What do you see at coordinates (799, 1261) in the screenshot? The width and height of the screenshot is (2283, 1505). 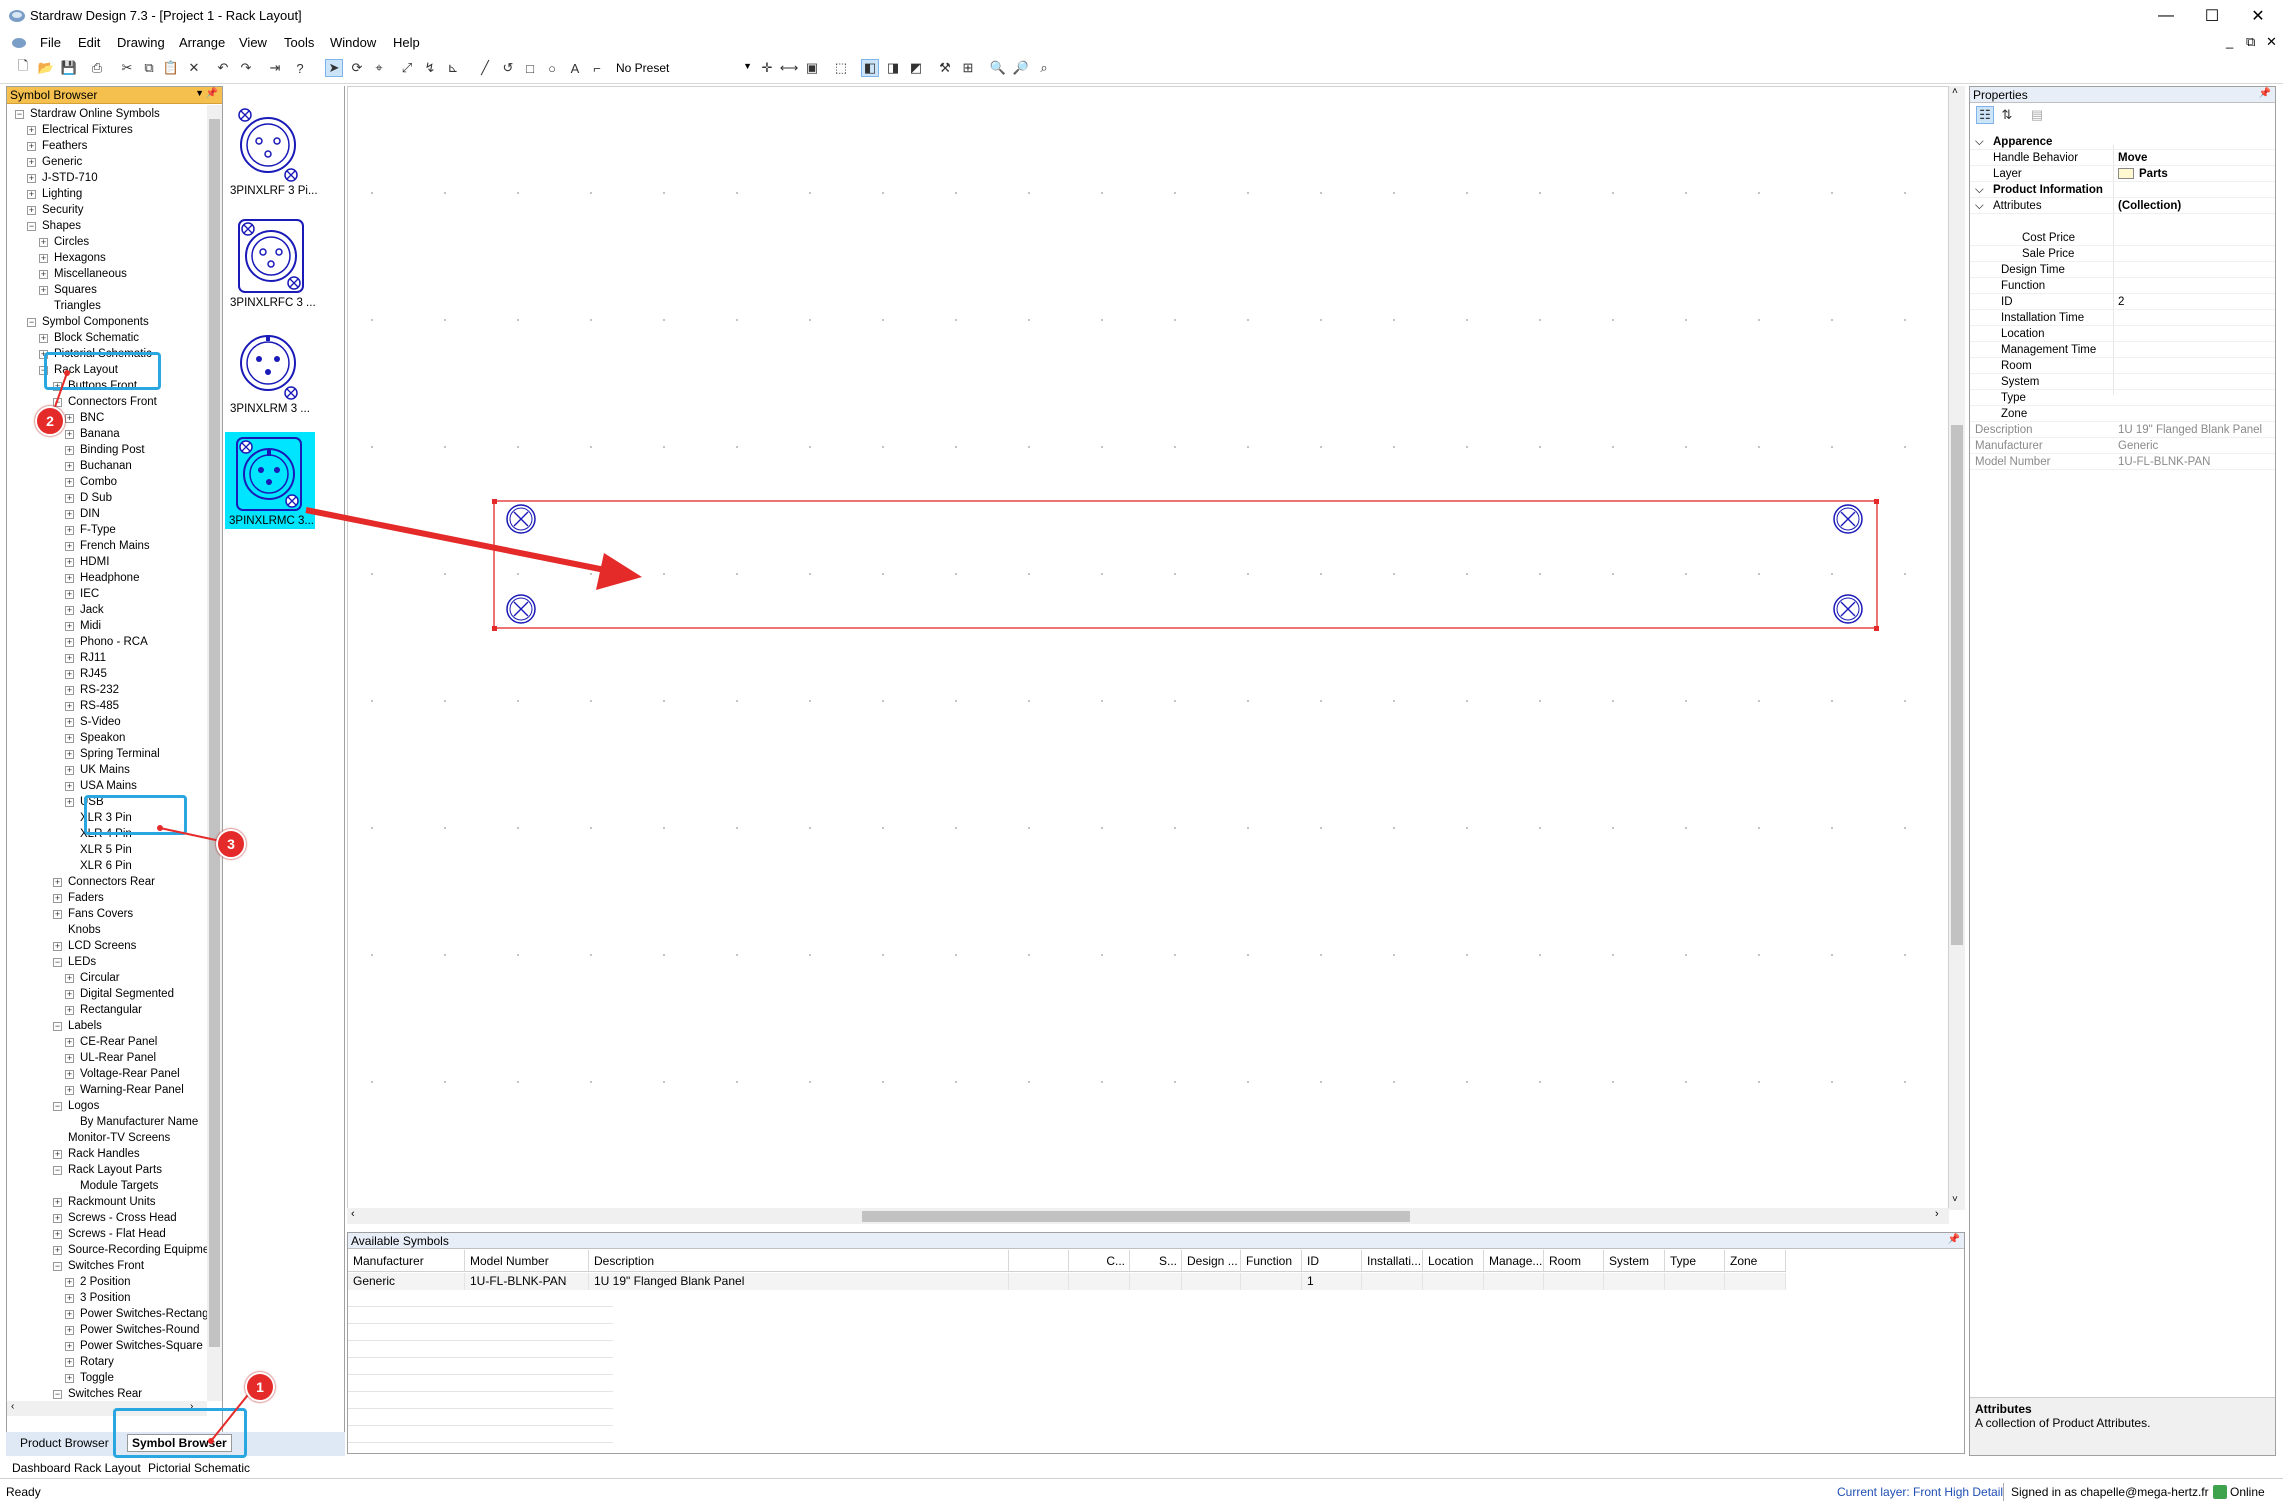 I see `column-header: Description` at bounding box center [799, 1261].